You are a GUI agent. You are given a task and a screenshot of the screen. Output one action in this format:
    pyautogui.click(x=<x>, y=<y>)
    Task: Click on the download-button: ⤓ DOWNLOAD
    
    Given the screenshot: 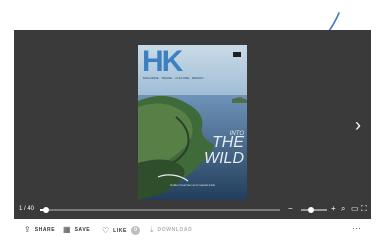 What is the action you would take?
    pyautogui.click(x=171, y=230)
    